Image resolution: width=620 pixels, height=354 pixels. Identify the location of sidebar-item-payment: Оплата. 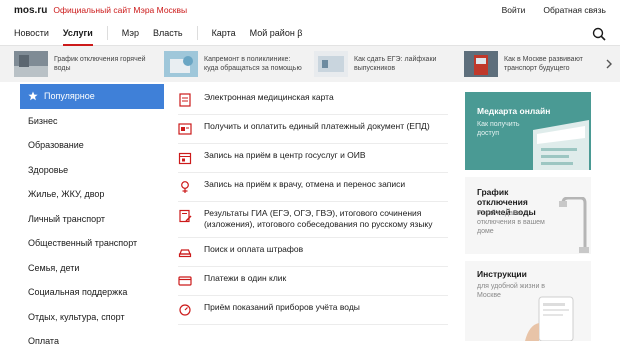
(92, 341).